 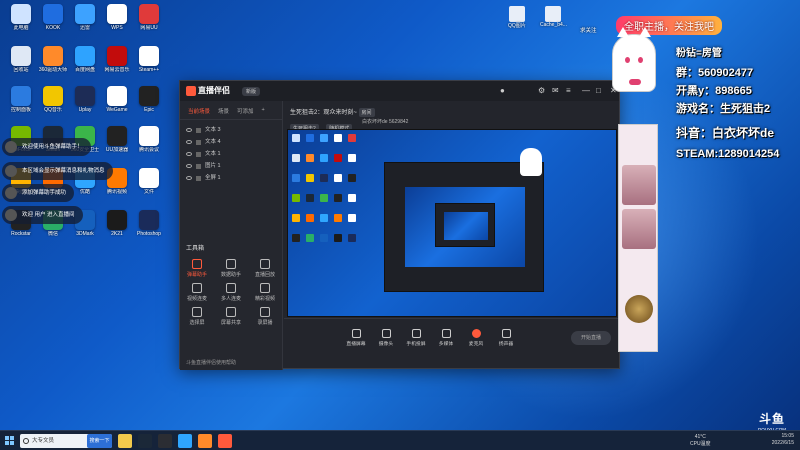 I want to click on toolbox-item: 弹幕助手, so click(x=197, y=268).